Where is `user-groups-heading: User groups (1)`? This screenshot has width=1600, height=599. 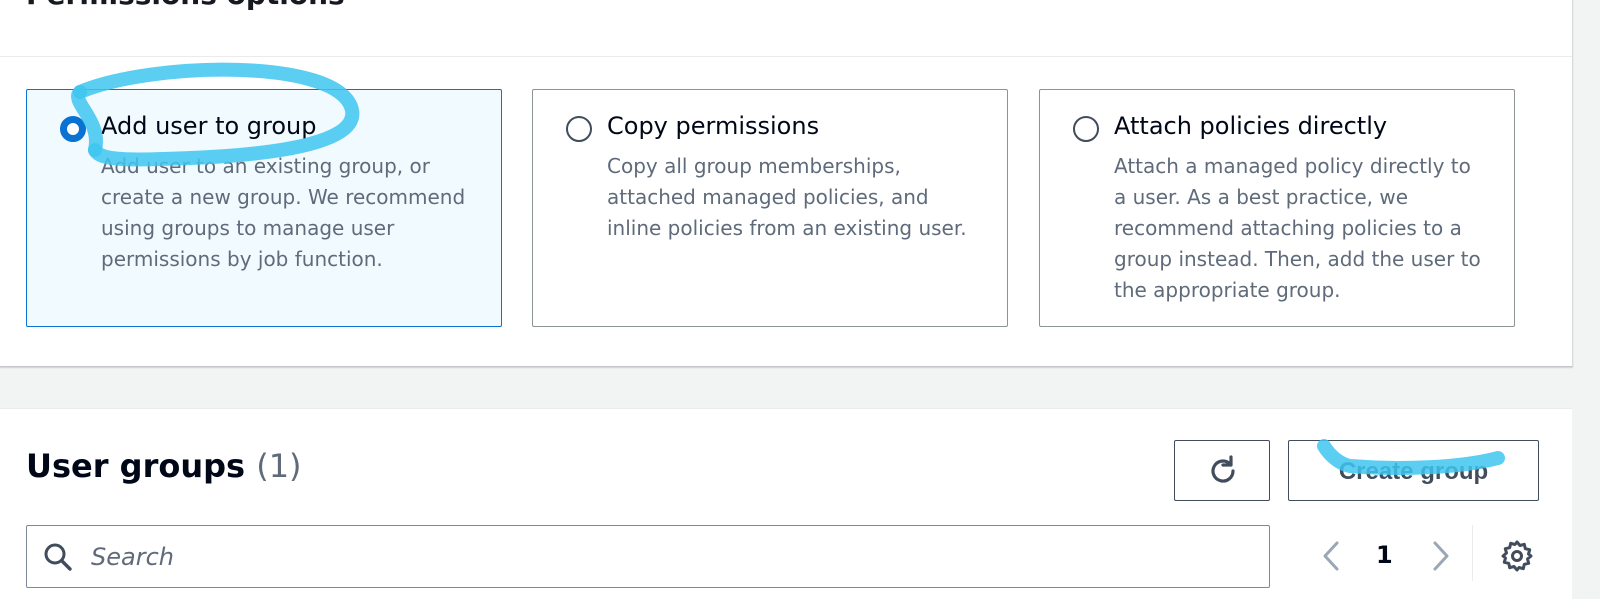
user-groups-heading: User groups (1) is located at coordinates (164, 466).